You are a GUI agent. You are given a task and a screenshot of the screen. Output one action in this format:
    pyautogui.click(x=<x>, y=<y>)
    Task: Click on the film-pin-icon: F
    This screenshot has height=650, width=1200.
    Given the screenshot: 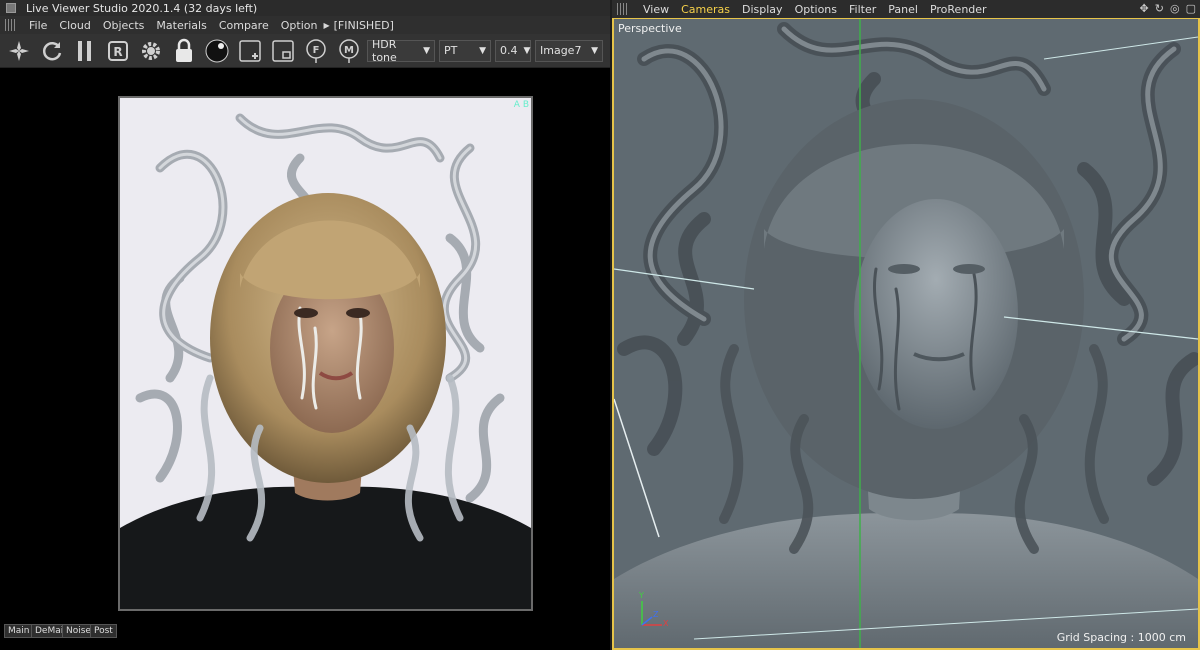 What is the action you would take?
    pyautogui.click(x=316, y=51)
    